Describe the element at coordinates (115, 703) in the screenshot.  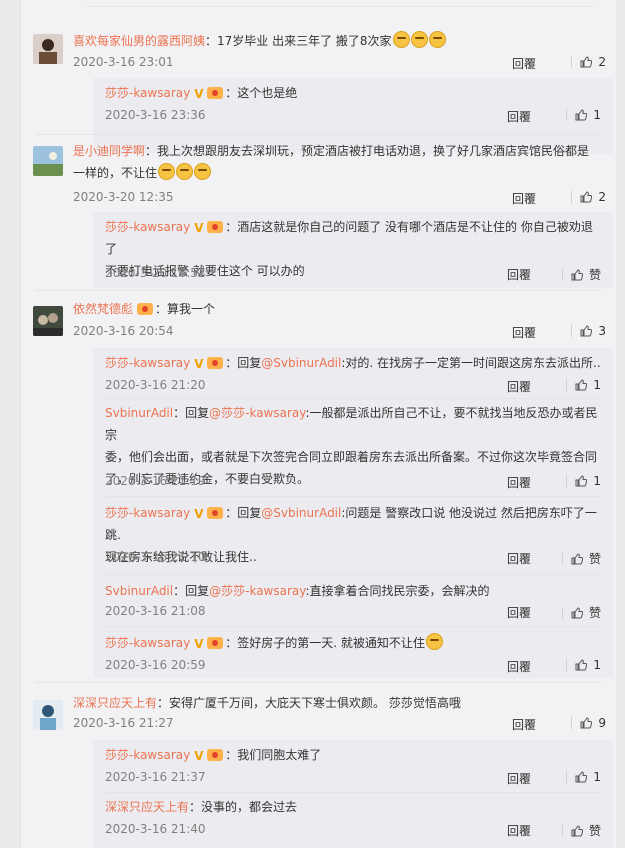
I see `comment-author: 深深只应天上有` at that location.